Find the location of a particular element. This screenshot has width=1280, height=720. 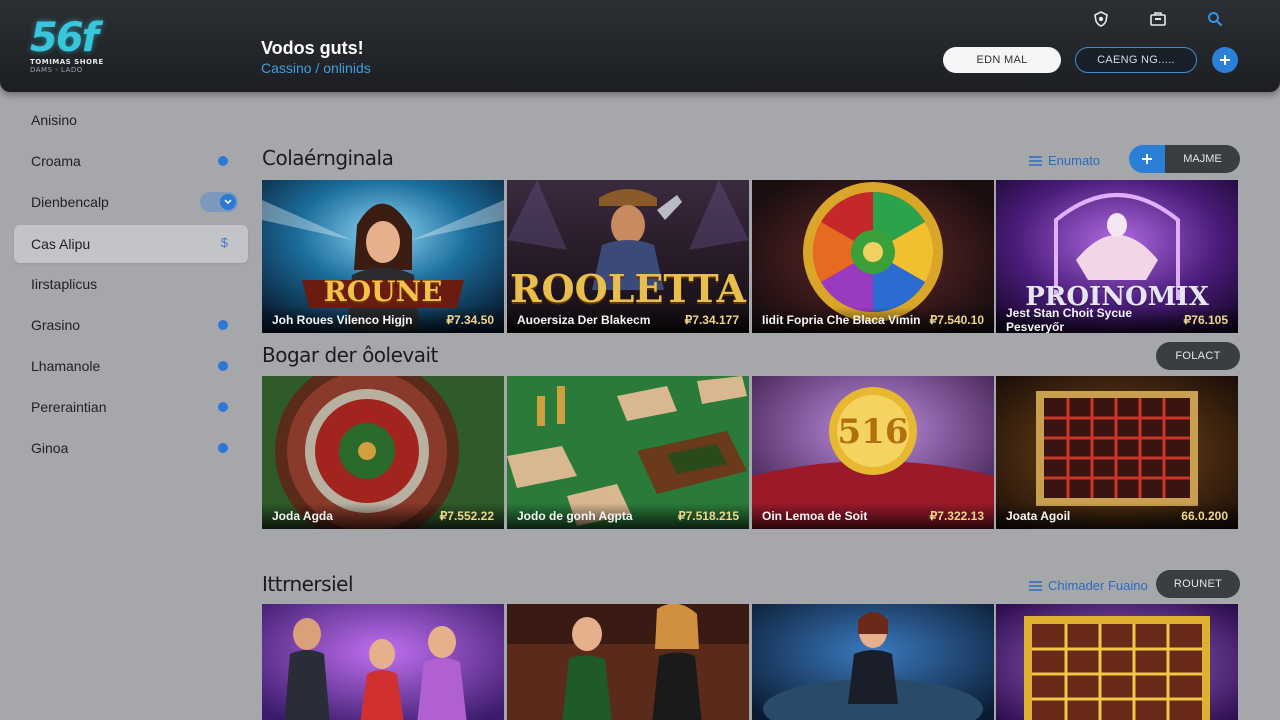

game-name: Iidit Fopria Che Blaca Vimin is located at coordinates (841, 320).